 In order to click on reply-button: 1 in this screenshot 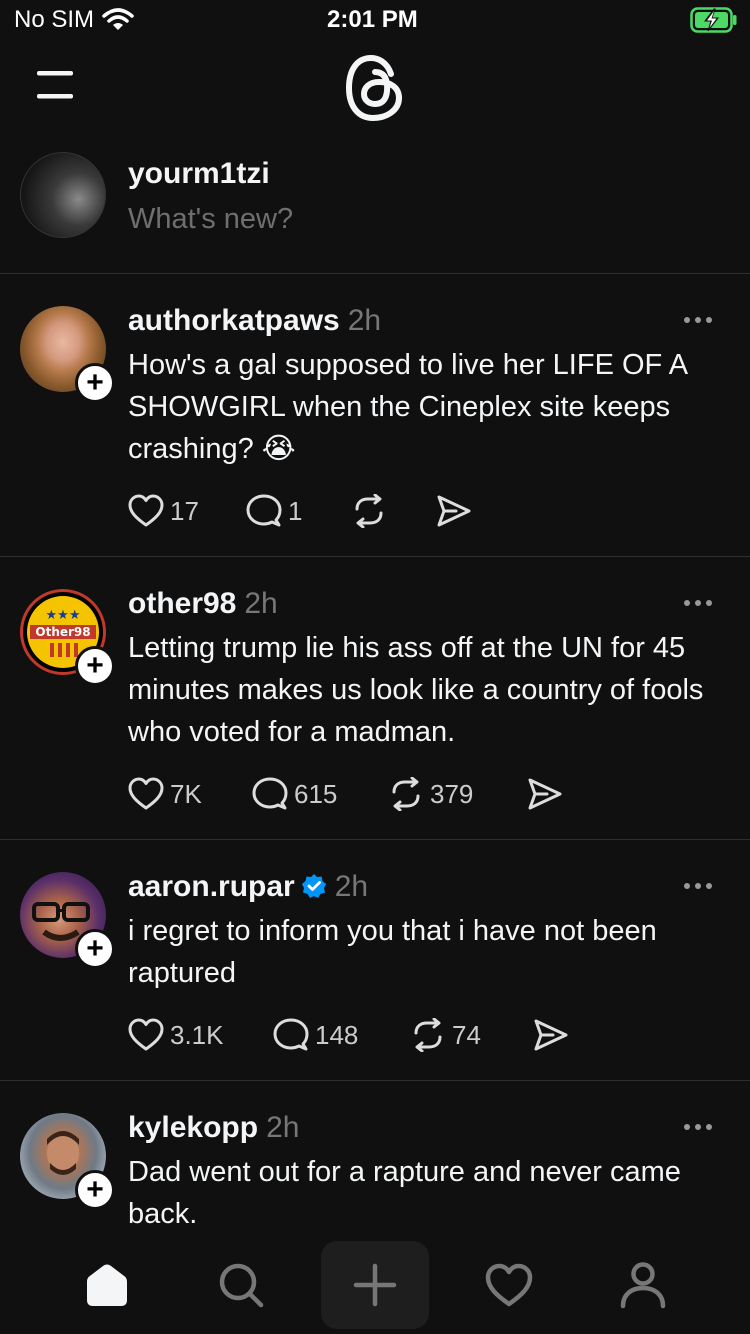, I will do `click(274, 511)`.